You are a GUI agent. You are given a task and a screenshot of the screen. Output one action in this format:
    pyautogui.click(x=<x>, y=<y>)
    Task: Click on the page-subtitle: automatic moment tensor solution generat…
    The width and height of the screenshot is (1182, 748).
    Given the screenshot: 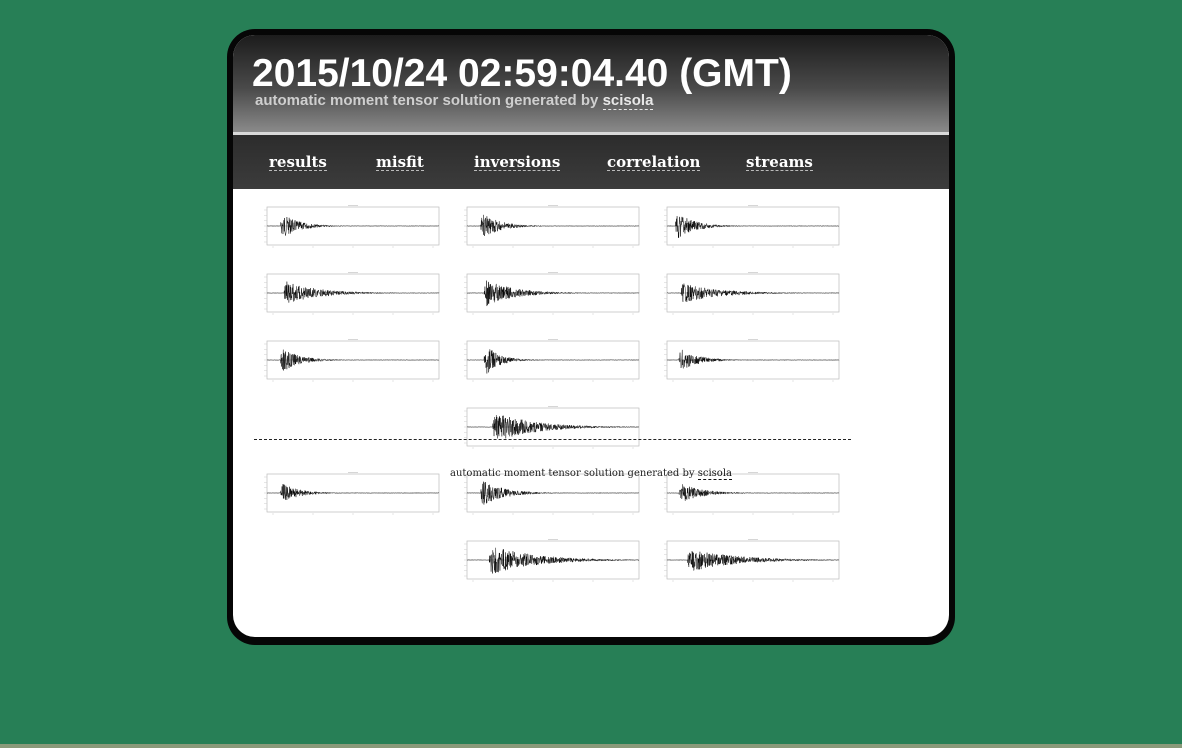 What is the action you would take?
    pyautogui.click(x=454, y=101)
    